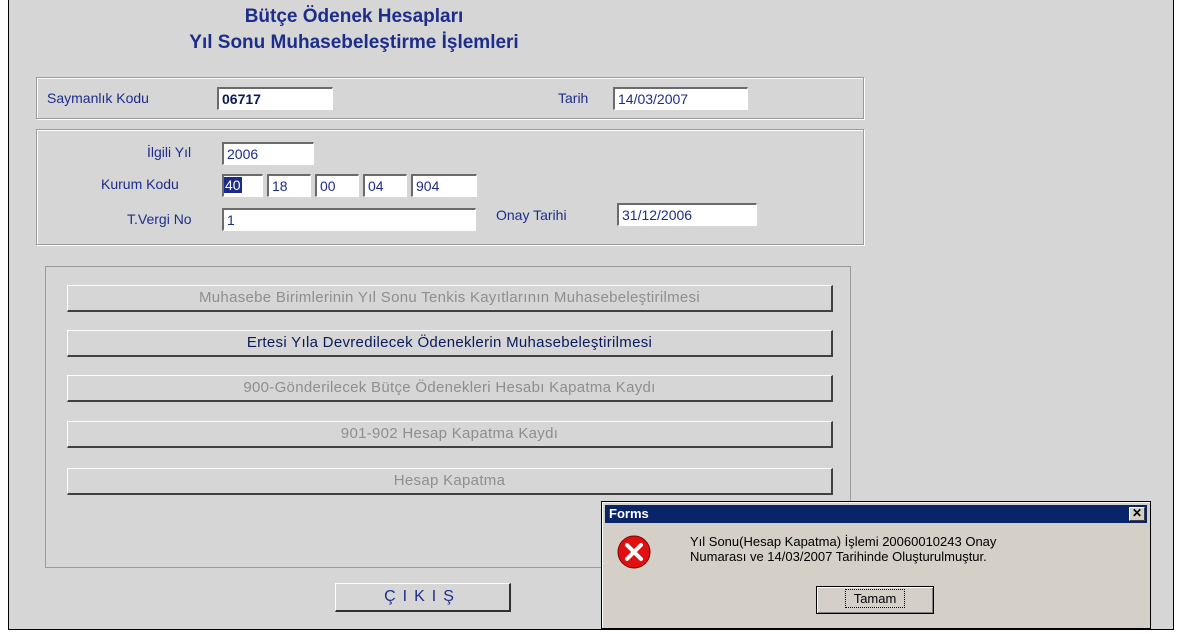 This screenshot has height=634, width=1184. I want to click on tarih-field: 14/03/2007, so click(680, 98).